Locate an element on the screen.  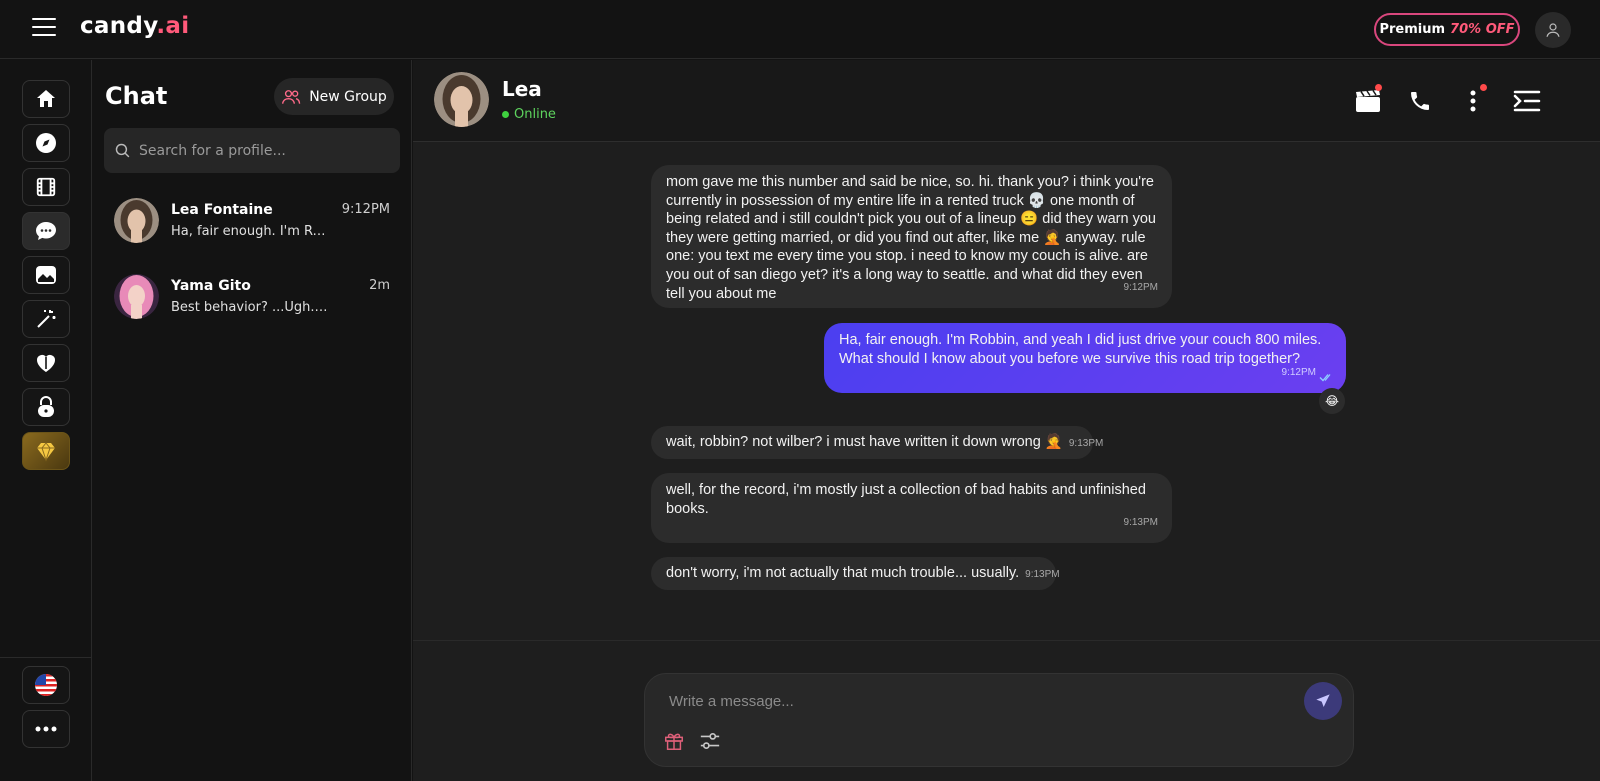
language-button is located at coordinates (46, 685).